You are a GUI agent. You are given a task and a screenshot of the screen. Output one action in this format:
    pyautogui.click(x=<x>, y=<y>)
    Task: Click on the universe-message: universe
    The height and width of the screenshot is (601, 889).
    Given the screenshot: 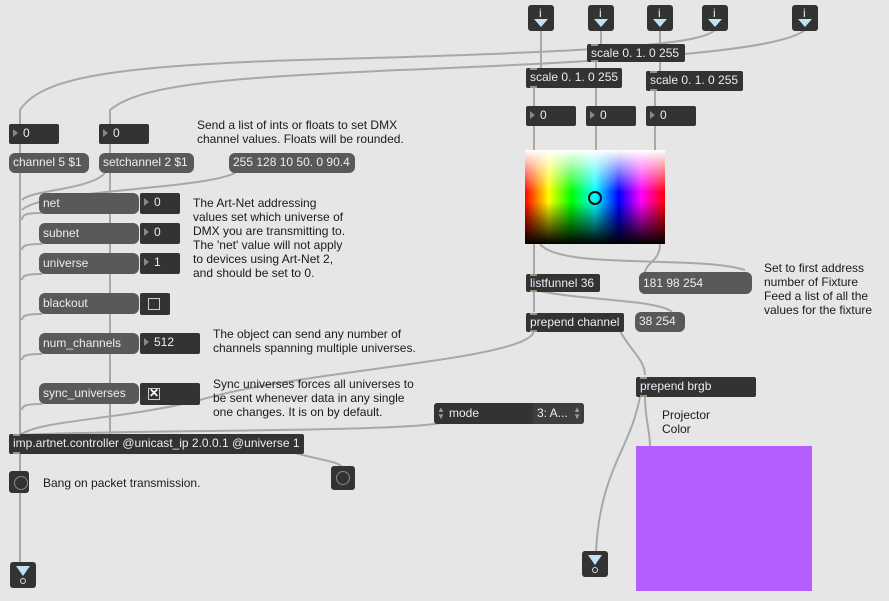 What is the action you would take?
    pyautogui.click(x=89, y=263)
    